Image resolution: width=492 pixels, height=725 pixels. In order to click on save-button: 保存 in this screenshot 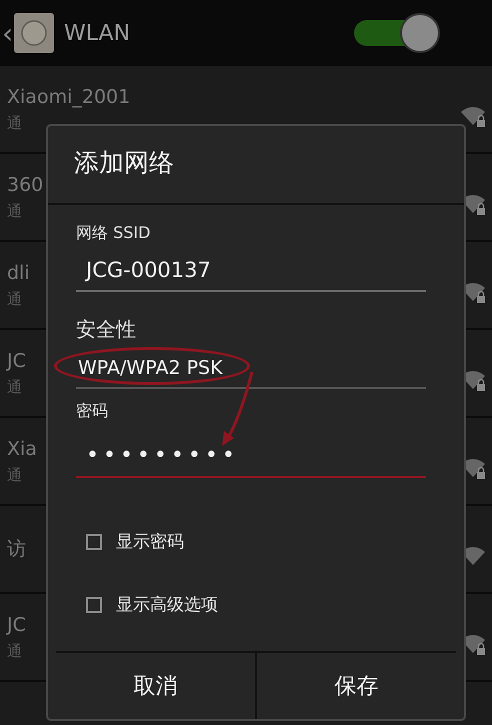, I will do `click(355, 686)`.